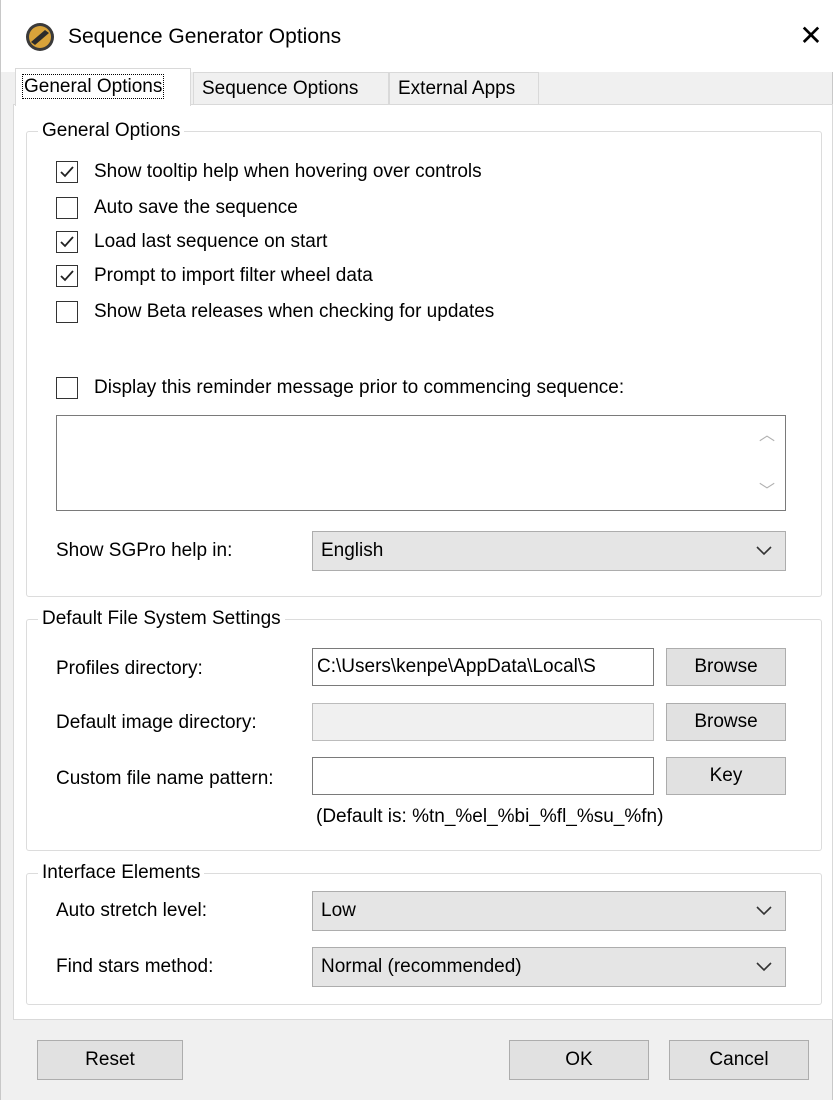 The width and height of the screenshot is (833, 1100). I want to click on tooltip-help-checkbox, so click(67, 172).